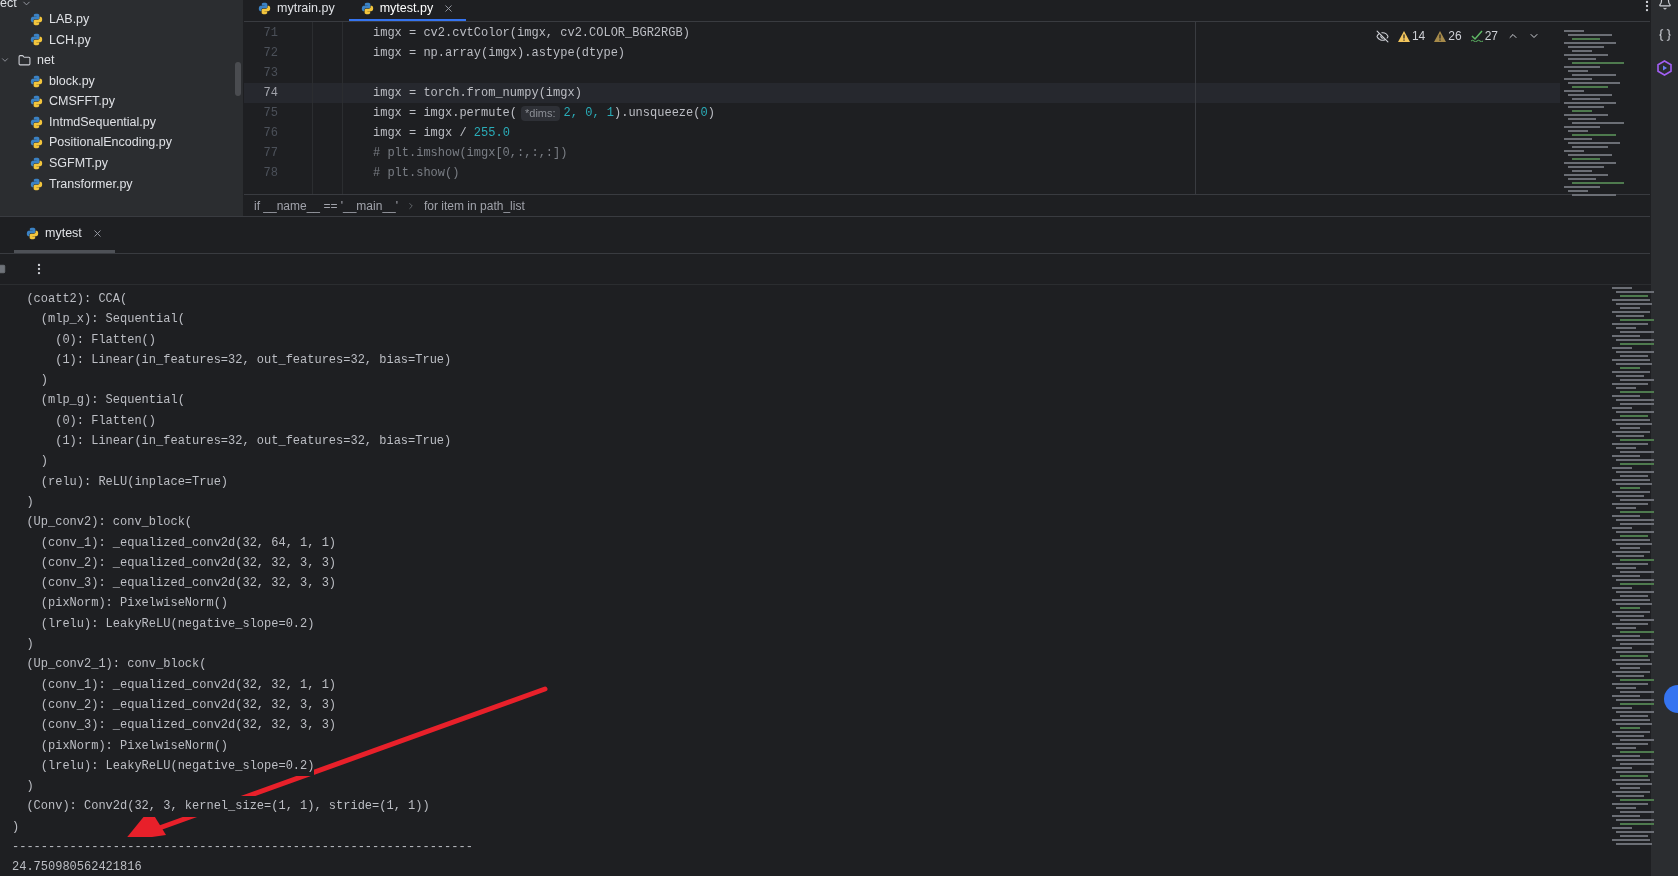 The height and width of the screenshot is (876, 1678). What do you see at coordinates (657, 113) in the screenshot?
I see `code-token: ).unsqueeze(` at bounding box center [657, 113].